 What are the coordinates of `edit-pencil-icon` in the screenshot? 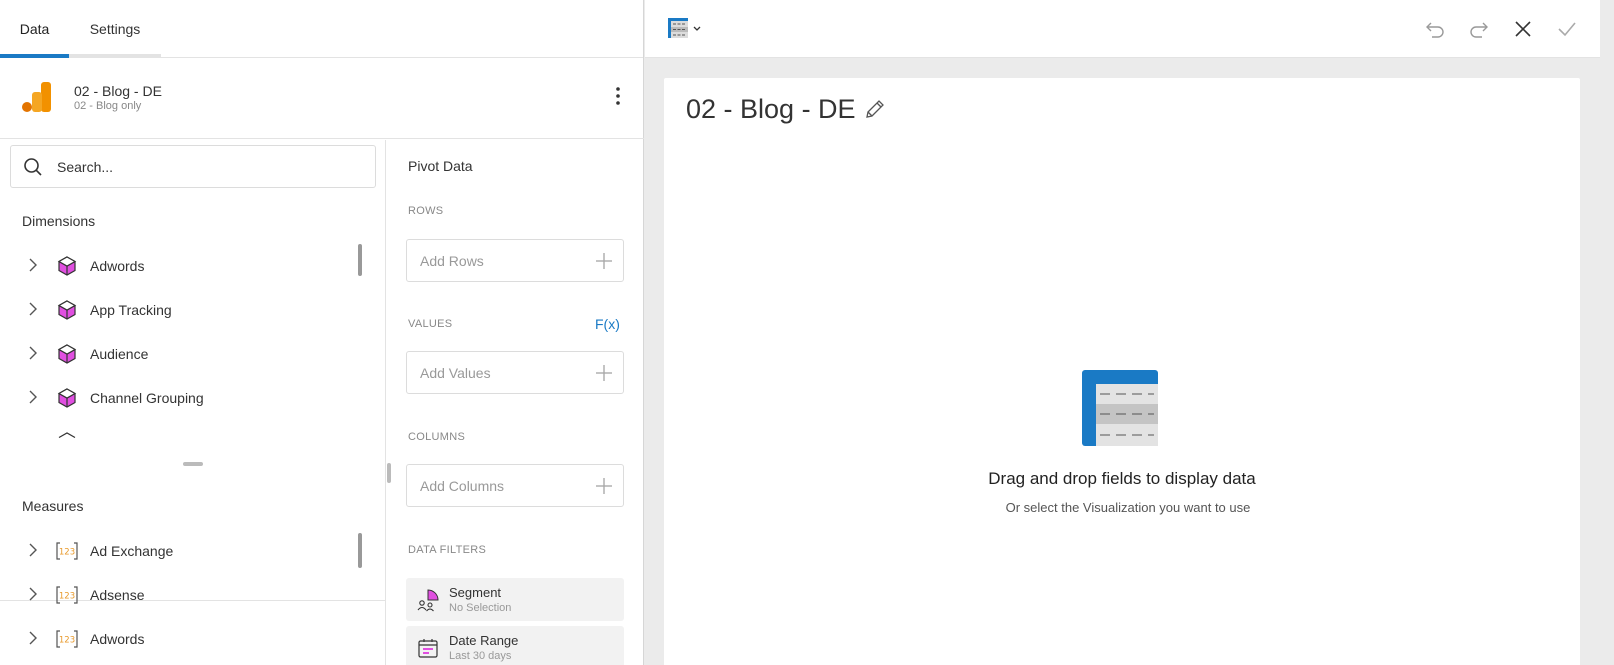 It's located at (875, 109).